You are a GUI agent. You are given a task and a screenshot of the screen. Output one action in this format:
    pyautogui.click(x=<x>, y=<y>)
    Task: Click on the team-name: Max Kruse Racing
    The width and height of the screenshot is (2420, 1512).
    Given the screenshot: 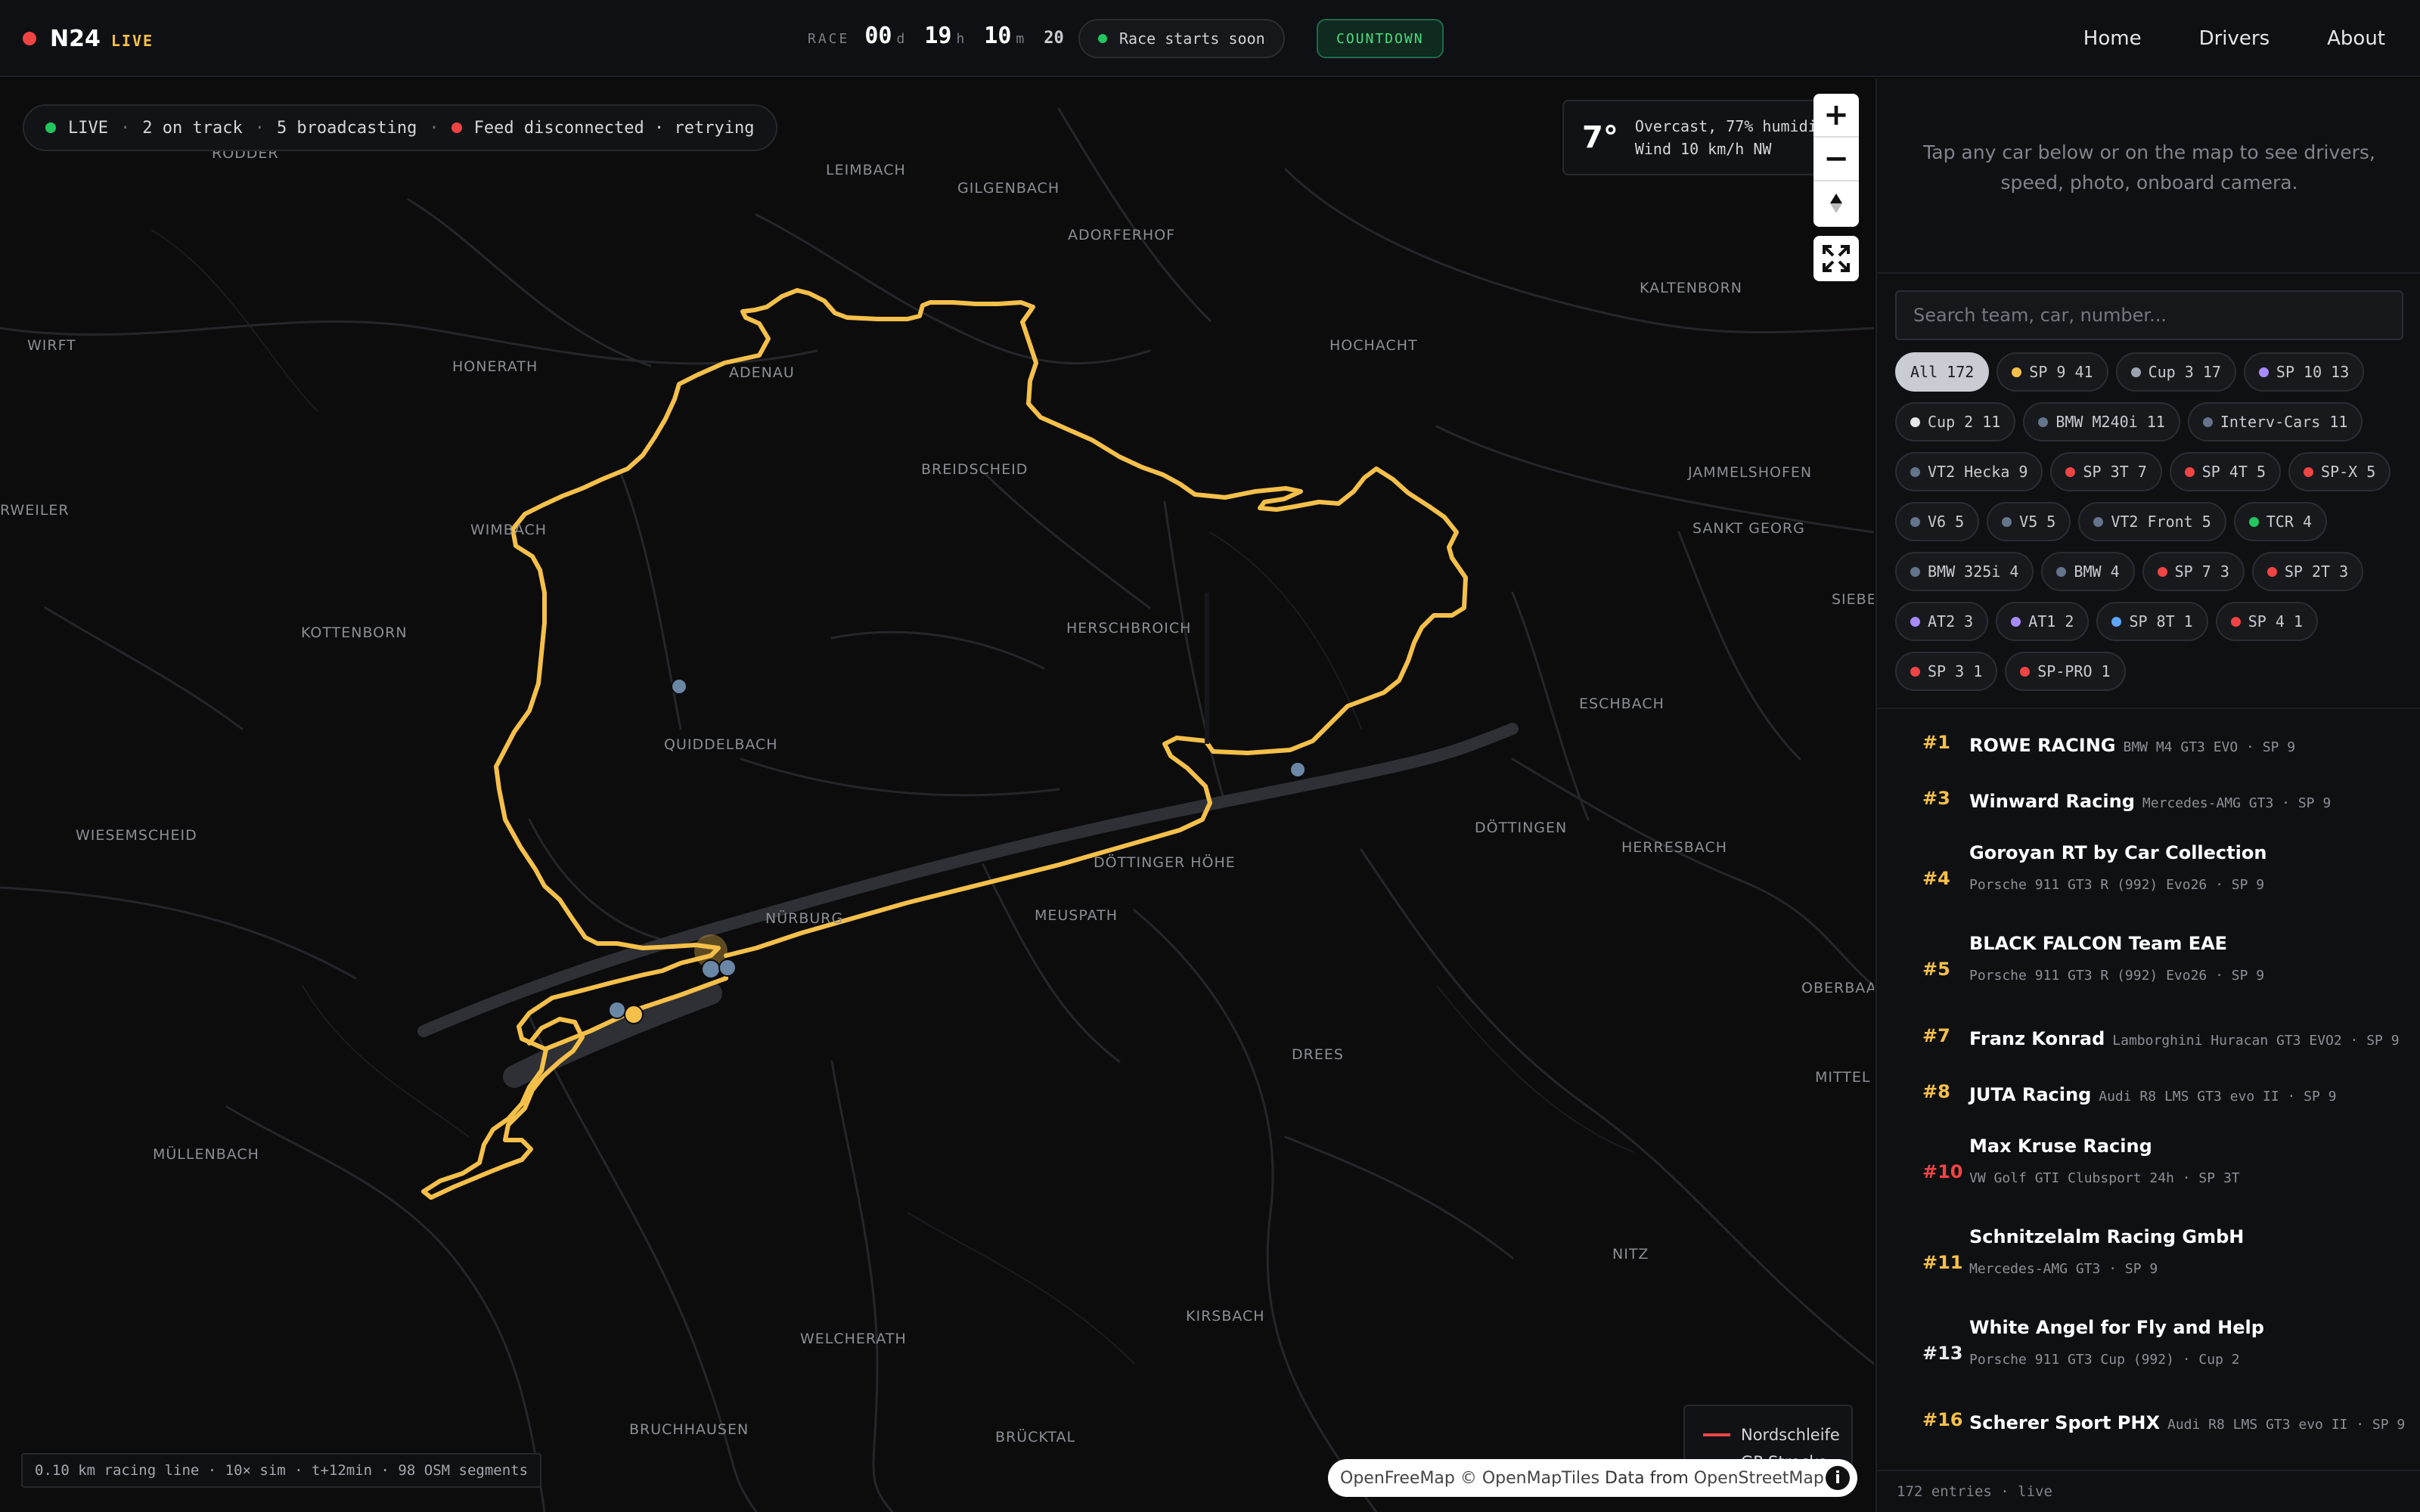 What is the action you would take?
    pyautogui.click(x=2060, y=1146)
    